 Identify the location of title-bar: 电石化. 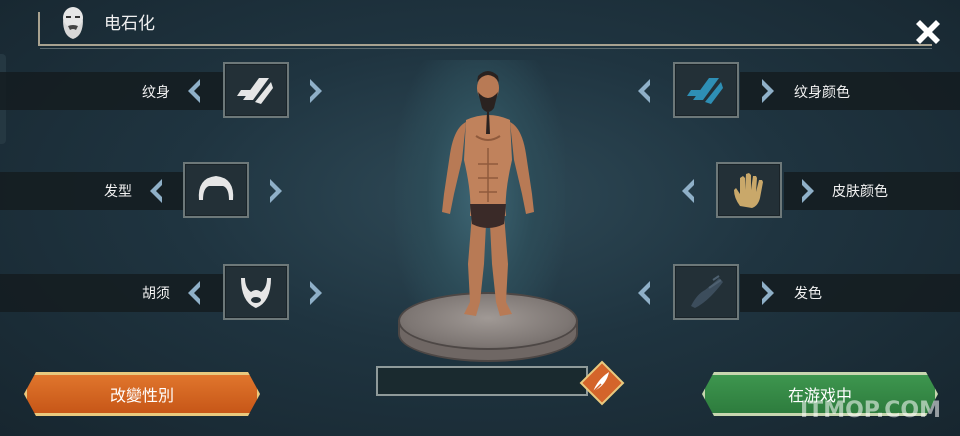
(480, 25).